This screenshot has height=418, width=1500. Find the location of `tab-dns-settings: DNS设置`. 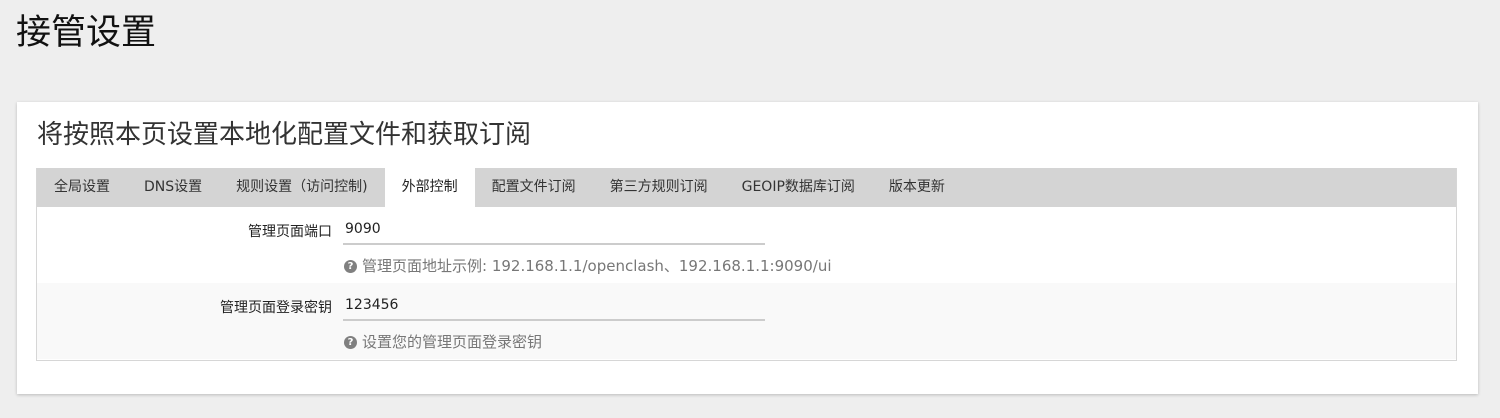

tab-dns-settings: DNS设置 is located at coordinates (173, 187).